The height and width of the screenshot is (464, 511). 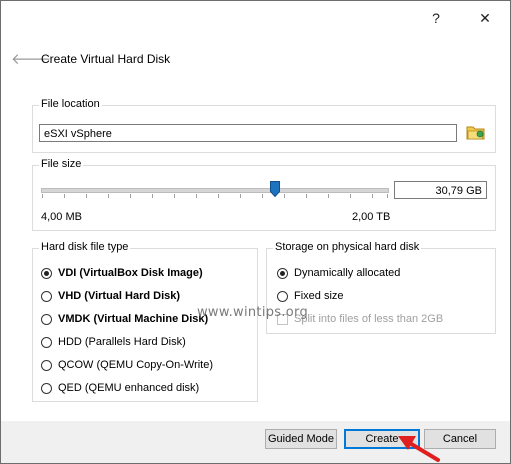 I want to click on file-size-slider-track, so click(x=215, y=190).